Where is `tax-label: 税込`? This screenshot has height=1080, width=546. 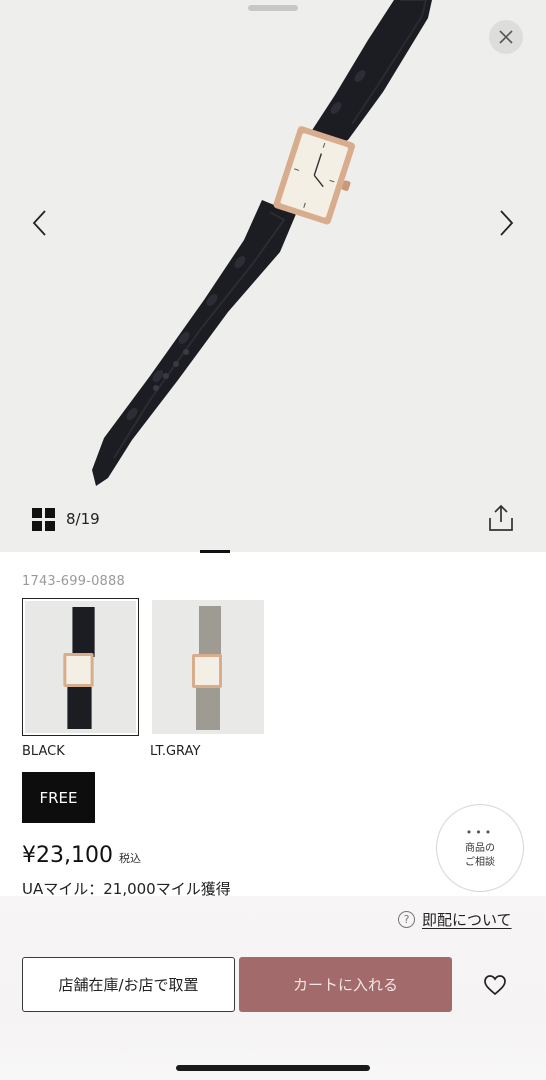
tax-label: 税込 is located at coordinates (129, 858).